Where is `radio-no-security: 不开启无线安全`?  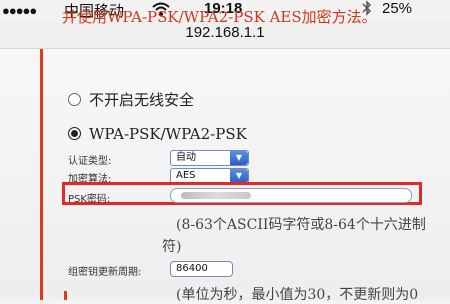 radio-no-security: 不开启无线安全 is located at coordinates (131, 99).